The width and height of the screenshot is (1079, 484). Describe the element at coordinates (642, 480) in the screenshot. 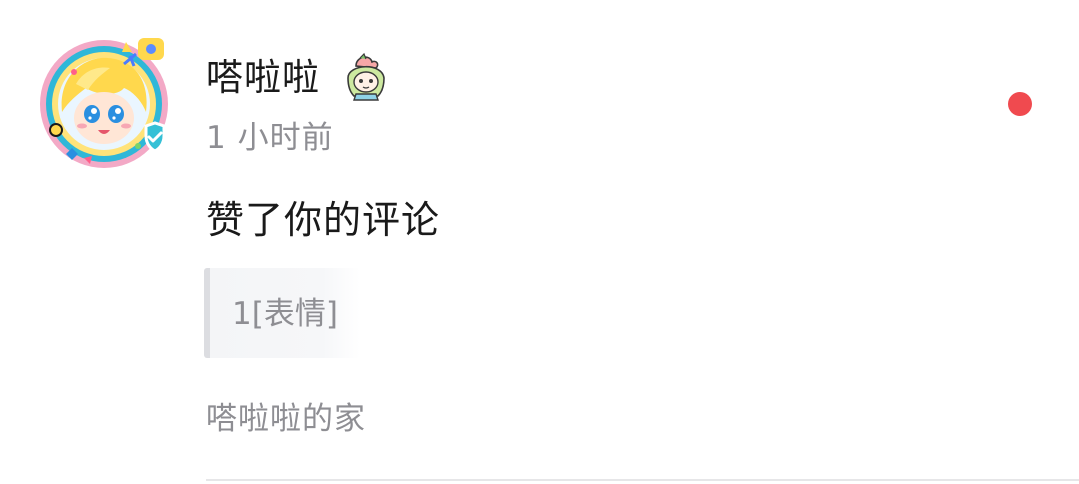

I see `divider` at that location.